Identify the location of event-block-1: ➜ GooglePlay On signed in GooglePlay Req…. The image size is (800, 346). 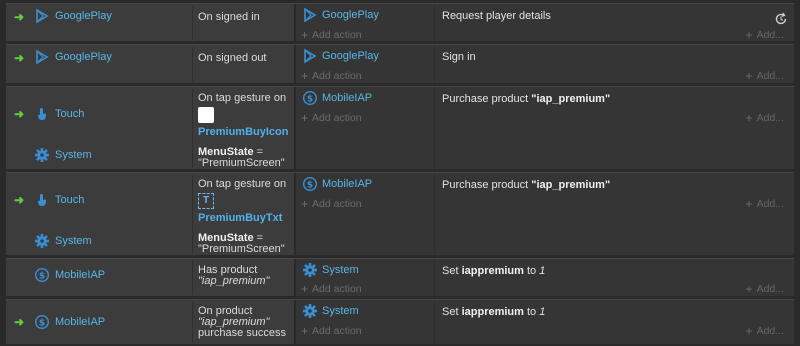
(400, 22).